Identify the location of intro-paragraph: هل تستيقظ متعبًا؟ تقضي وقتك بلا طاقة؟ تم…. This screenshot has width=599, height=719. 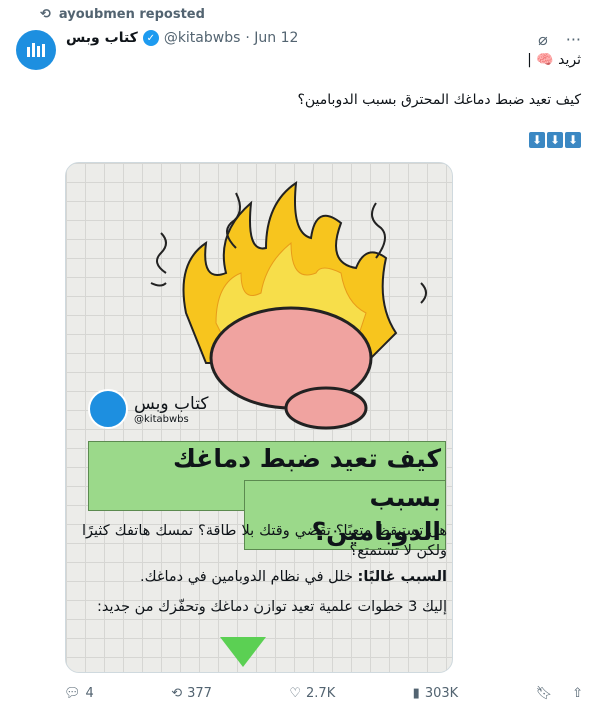
(264, 541).